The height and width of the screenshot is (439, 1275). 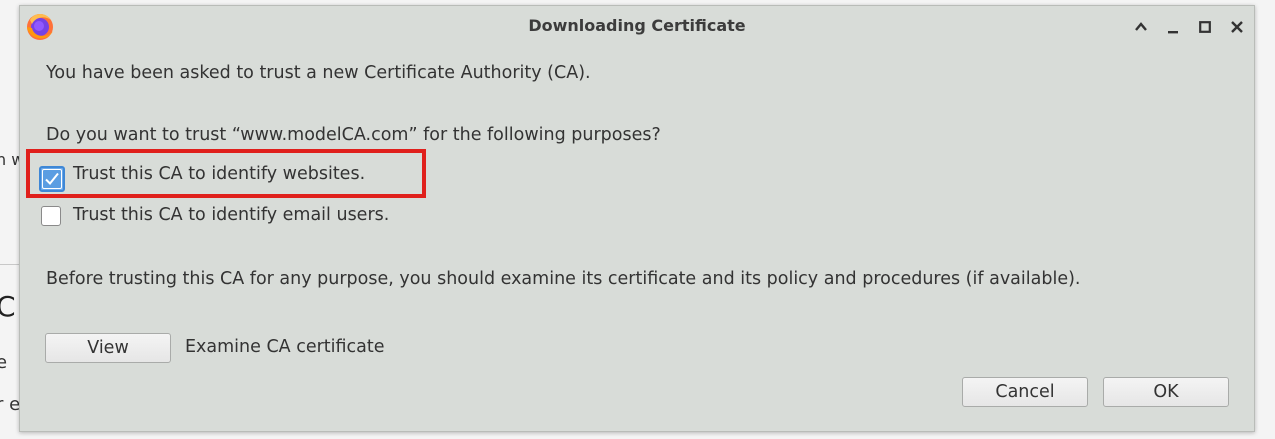 I want to click on background-text-fragment: r e, so click(x=10, y=404).